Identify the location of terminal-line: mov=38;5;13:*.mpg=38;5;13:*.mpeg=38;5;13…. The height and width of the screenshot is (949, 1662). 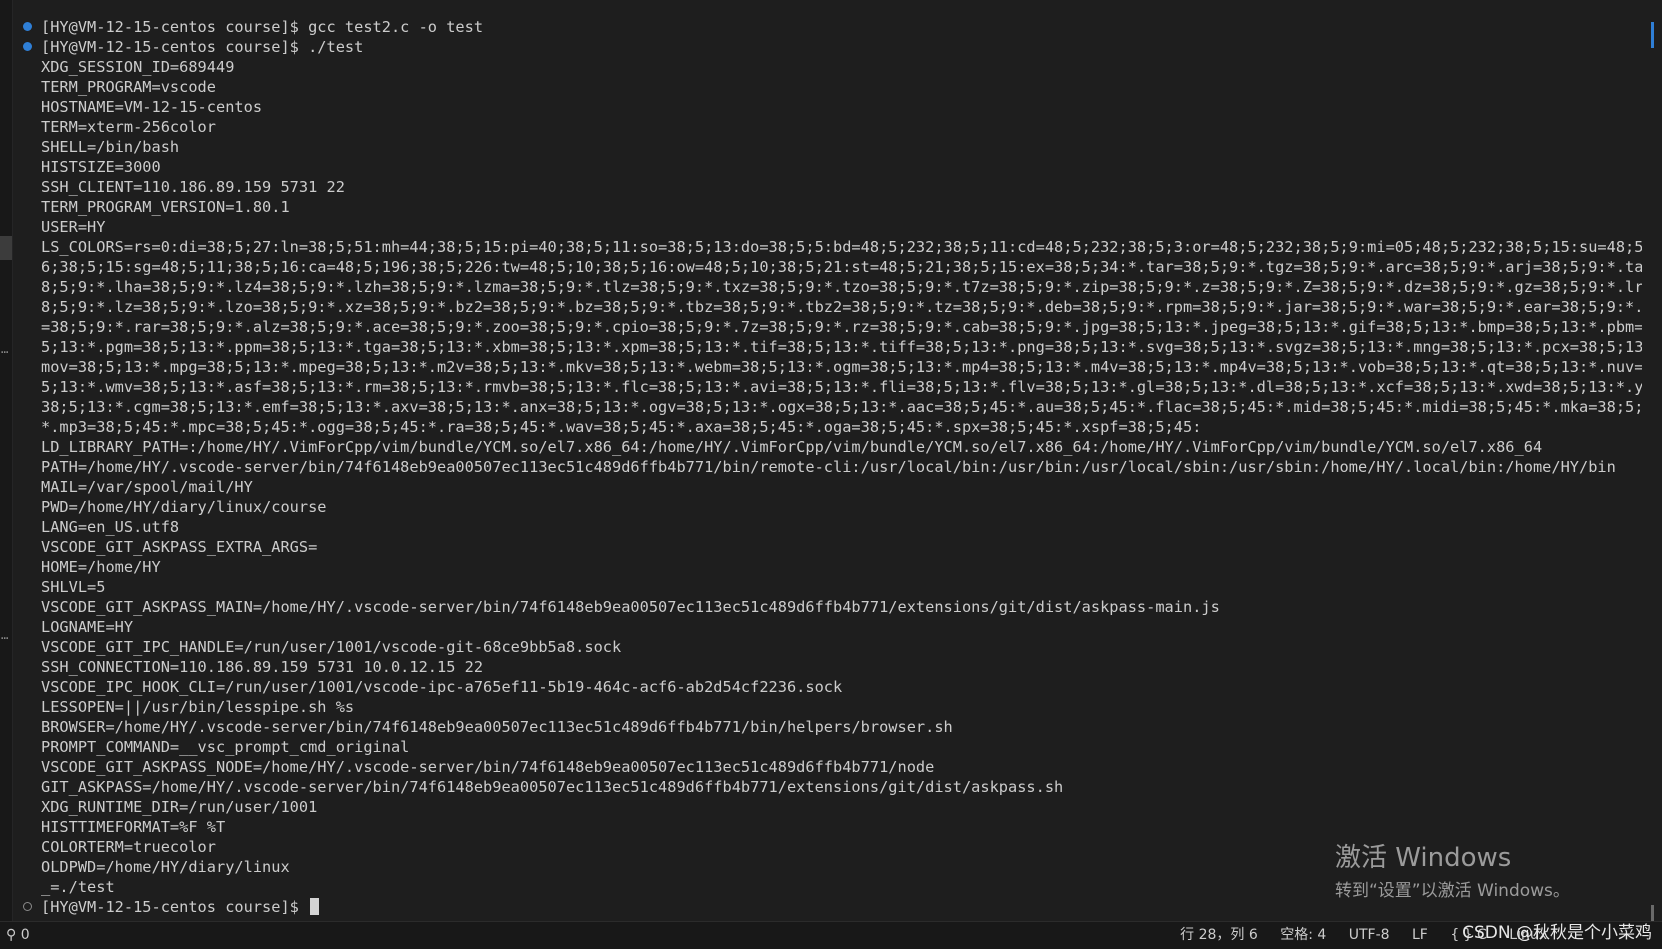
(829, 367).